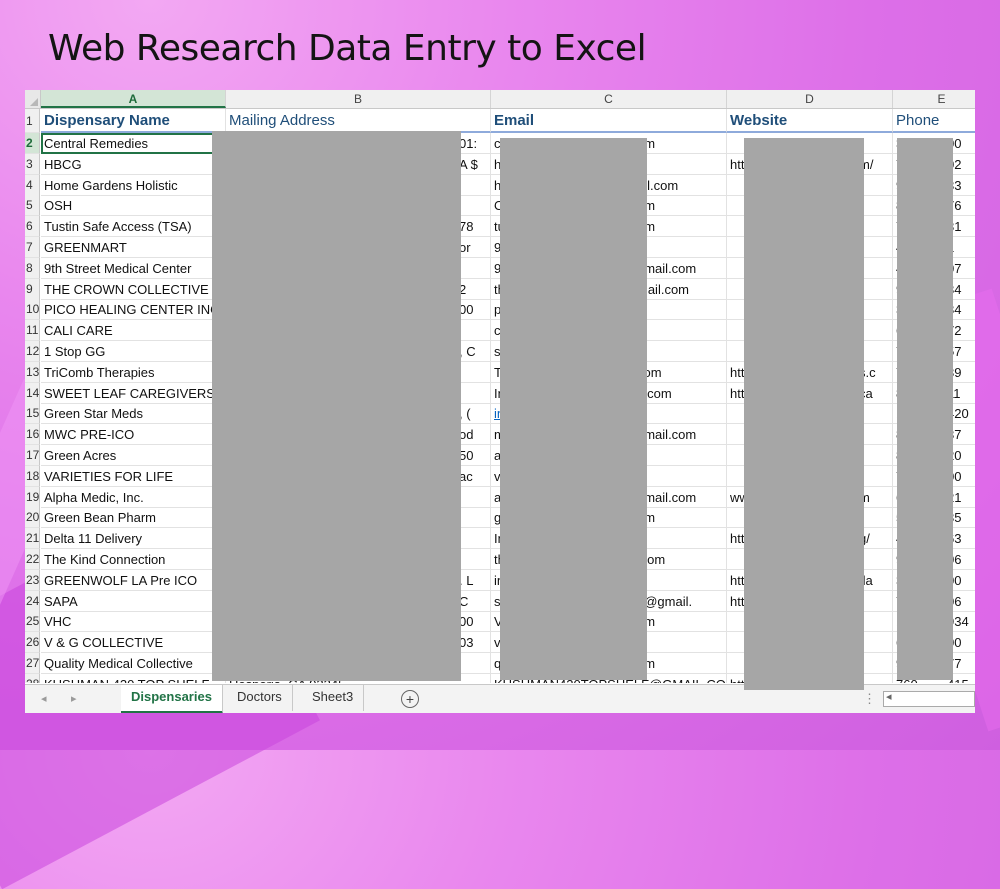 This screenshot has height=889, width=1000. Describe the element at coordinates (32, 310) in the screenshot. I see `row-header: 10` at that location.